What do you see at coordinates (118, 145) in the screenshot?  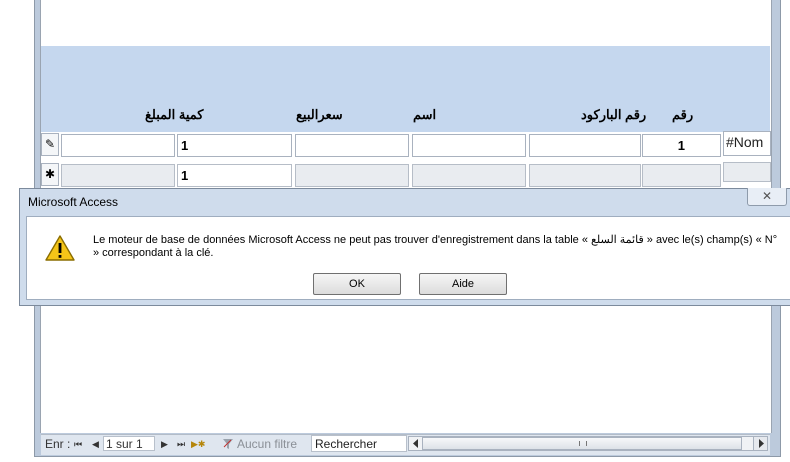 I see `field-amount` at bounding box center [118, 145].